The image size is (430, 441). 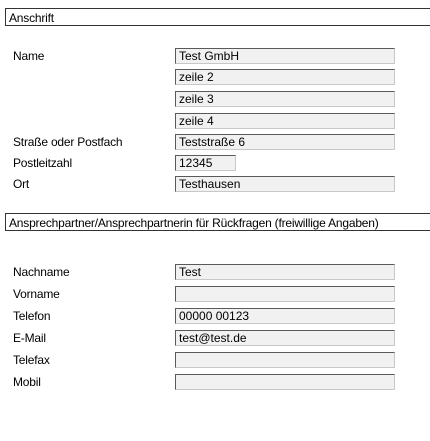 I want to click on lastname-label: Nachname, so click(x=41, y=272).